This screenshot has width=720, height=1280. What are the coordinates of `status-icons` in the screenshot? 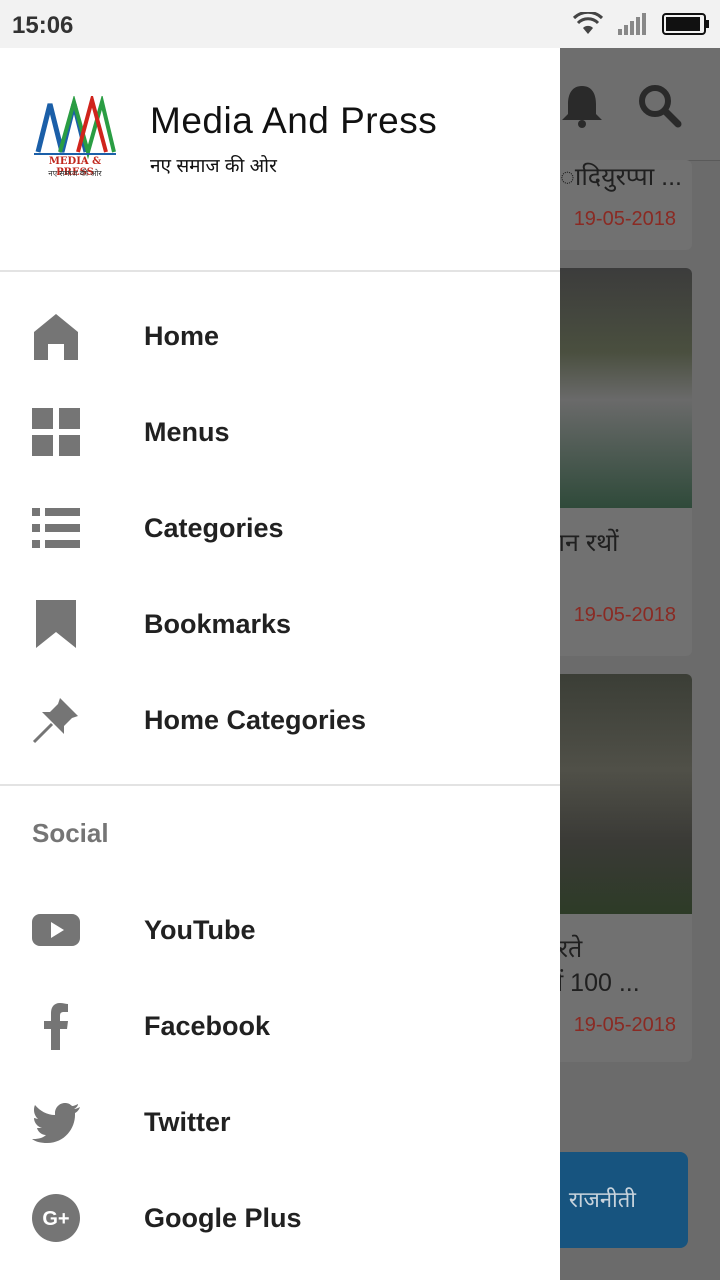 It's located at (641, 24).